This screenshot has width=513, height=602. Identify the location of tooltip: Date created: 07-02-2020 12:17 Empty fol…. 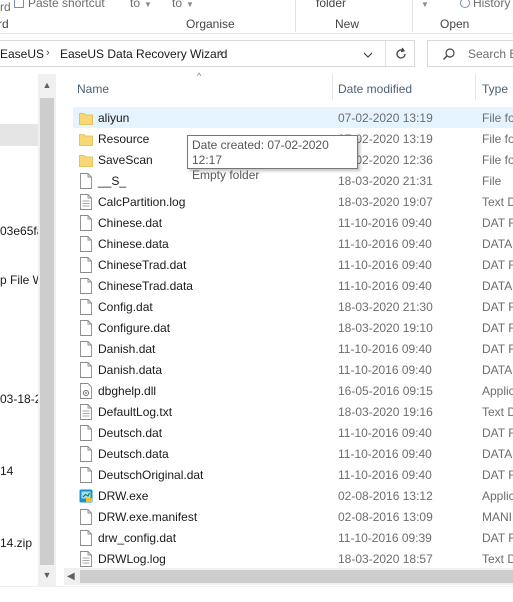
(272, 158).